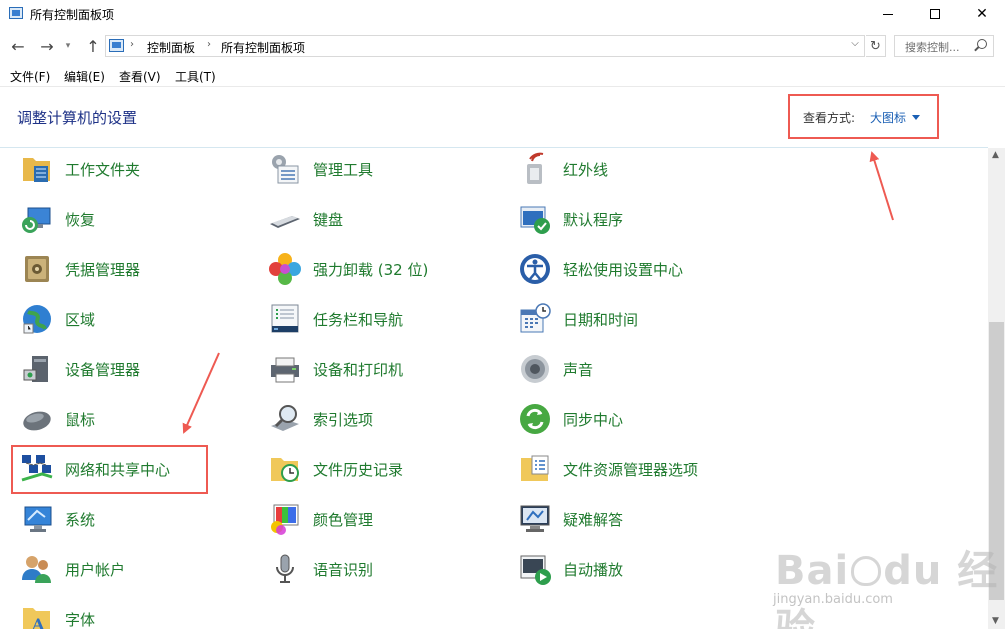 The image size is (1005, 629). What do you see at coordinates (37, 419) in the screenshot?
I see `mouse-icon` at bounding box center [37, 419].